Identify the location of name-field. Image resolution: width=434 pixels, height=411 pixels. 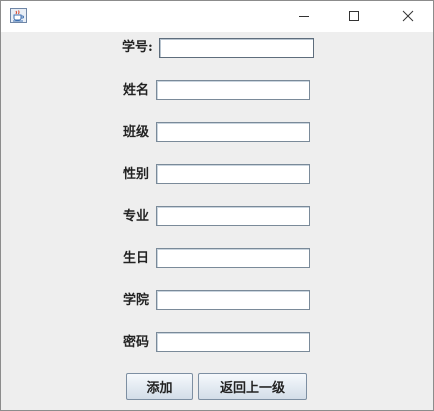
(233, 90).